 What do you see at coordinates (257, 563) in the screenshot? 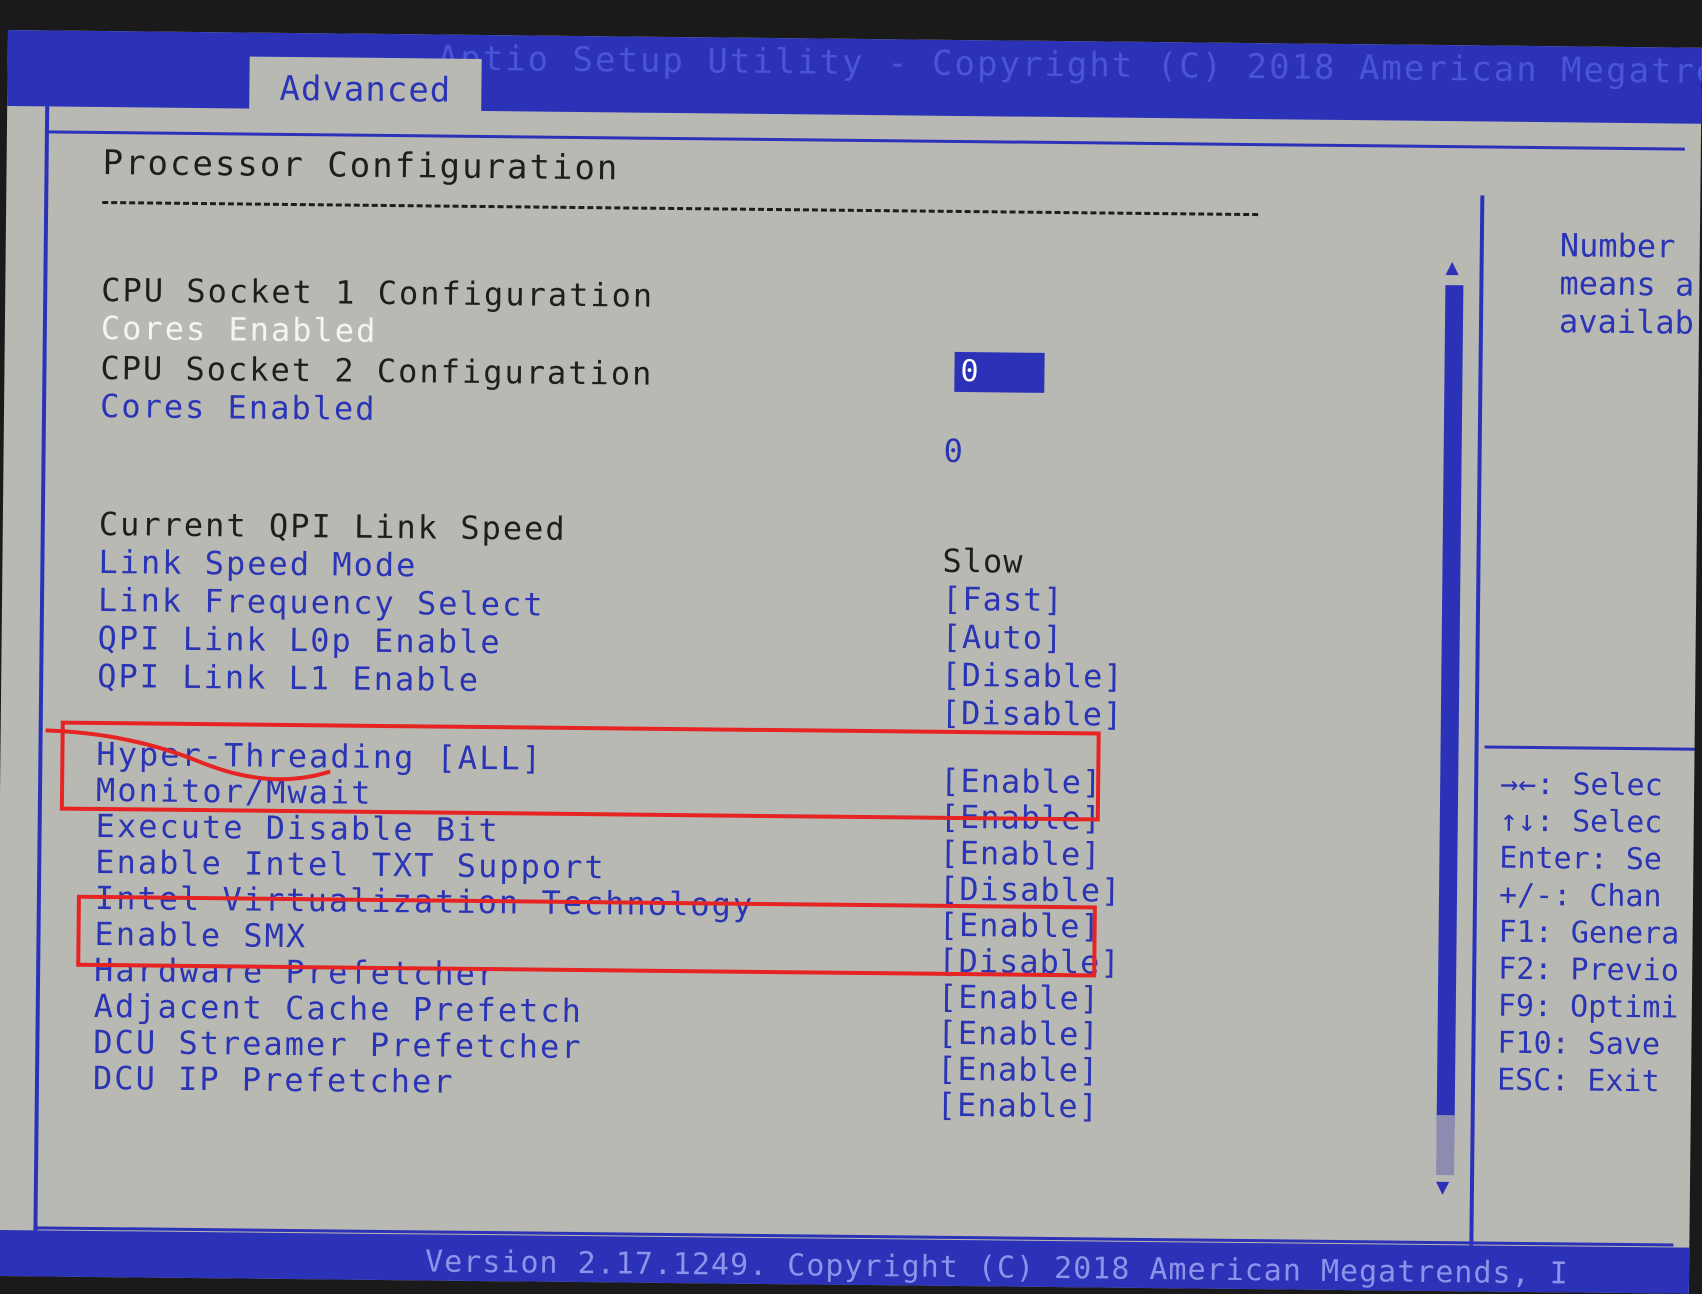
I see `setting-label: Link Speed Mode` at bounding box center [257, 563].